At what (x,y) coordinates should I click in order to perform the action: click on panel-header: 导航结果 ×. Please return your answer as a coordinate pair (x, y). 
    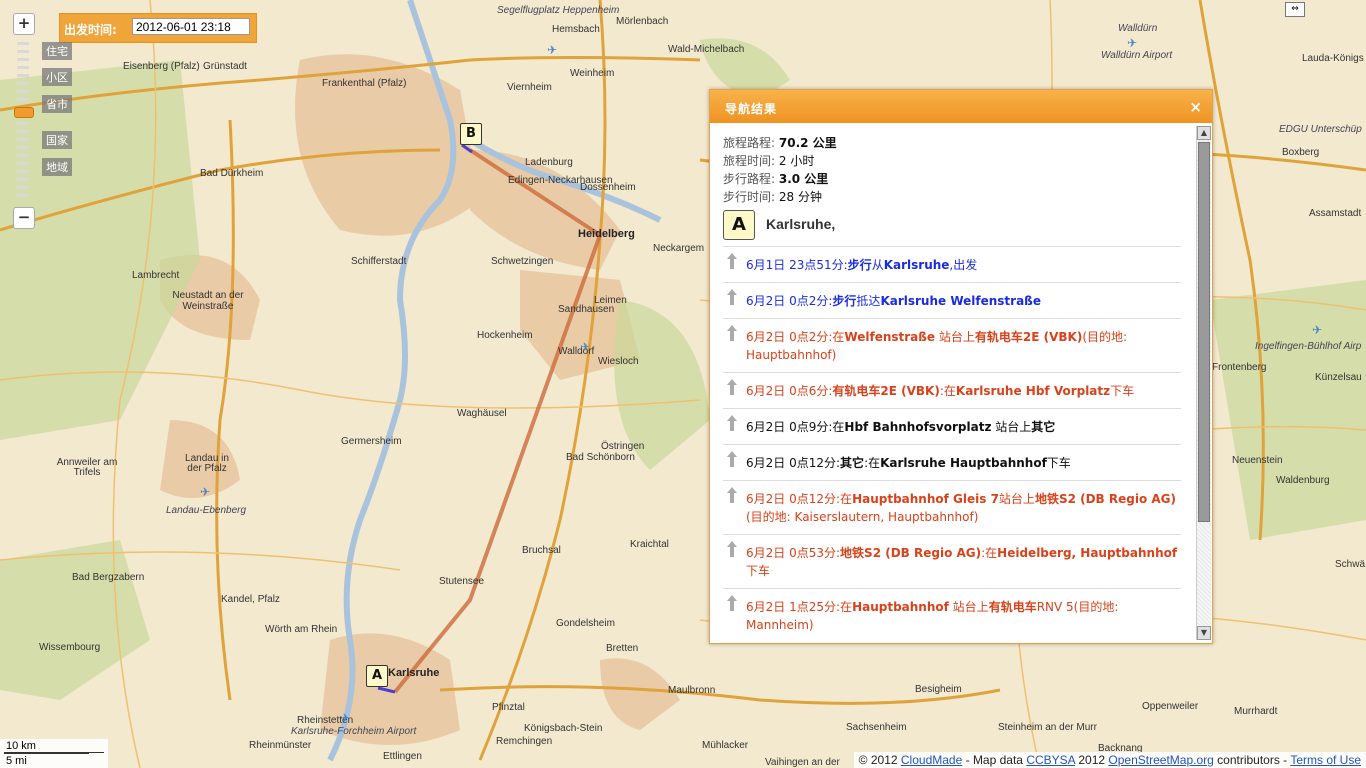
    Looking at the image, I should click on (961, 106).